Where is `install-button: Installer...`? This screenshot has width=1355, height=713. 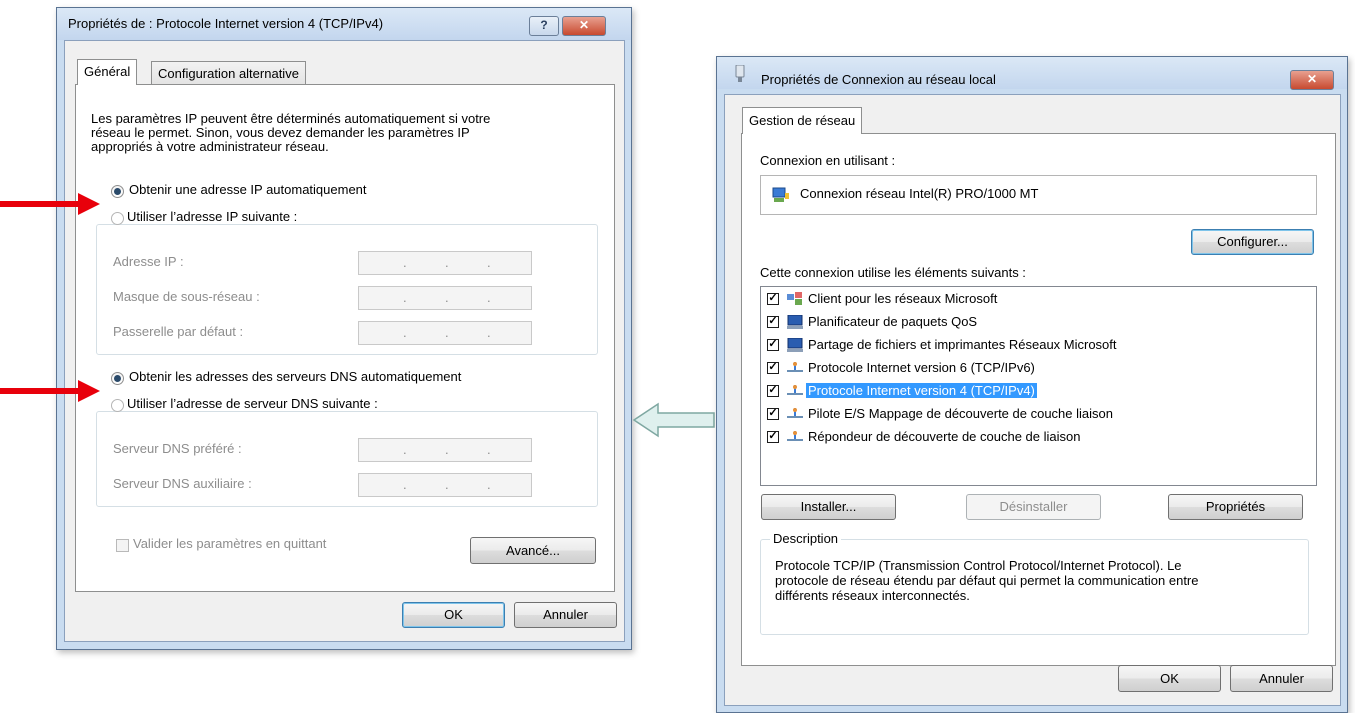 install-button: Installer... is located at coordinates (828, 507).